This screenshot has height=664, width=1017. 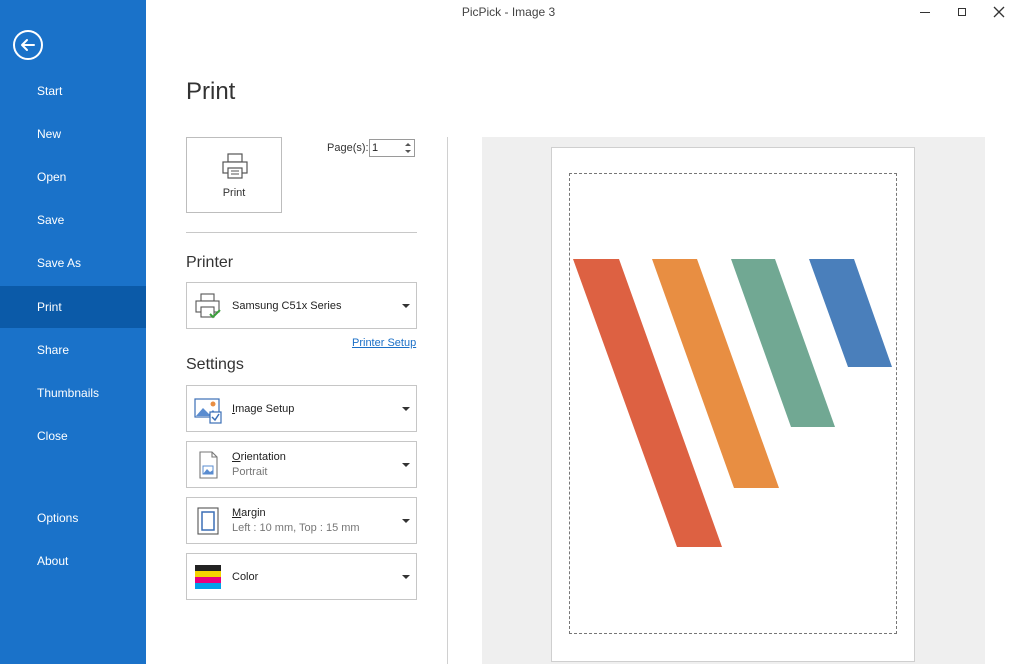 I want to click on back-arrow-icon, so click(x=28, y=45).